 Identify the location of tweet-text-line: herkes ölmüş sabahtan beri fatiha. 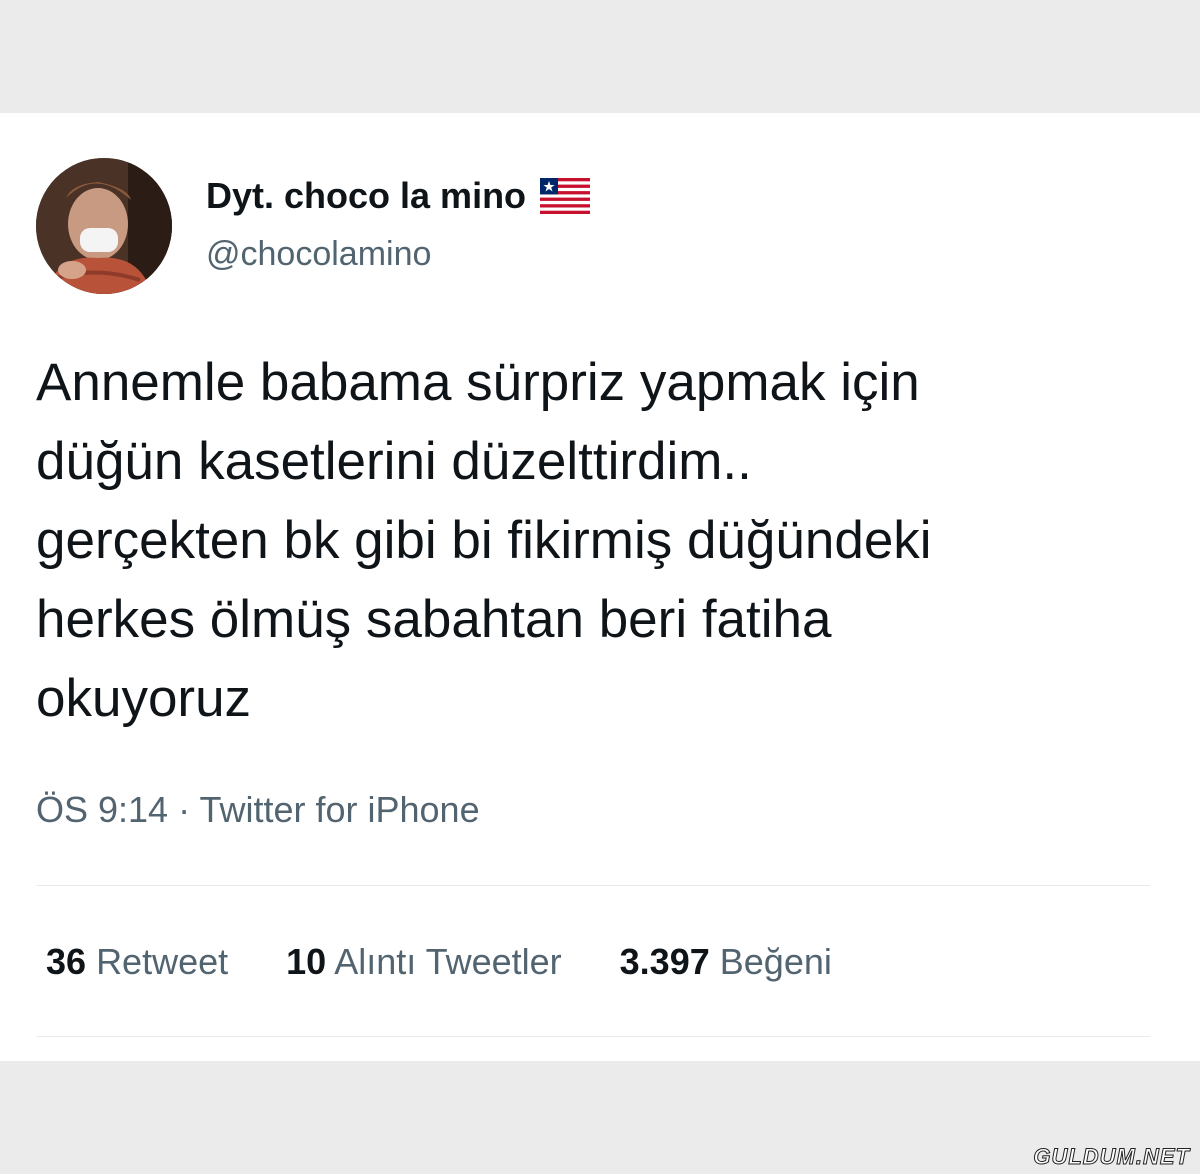
(434, 619).